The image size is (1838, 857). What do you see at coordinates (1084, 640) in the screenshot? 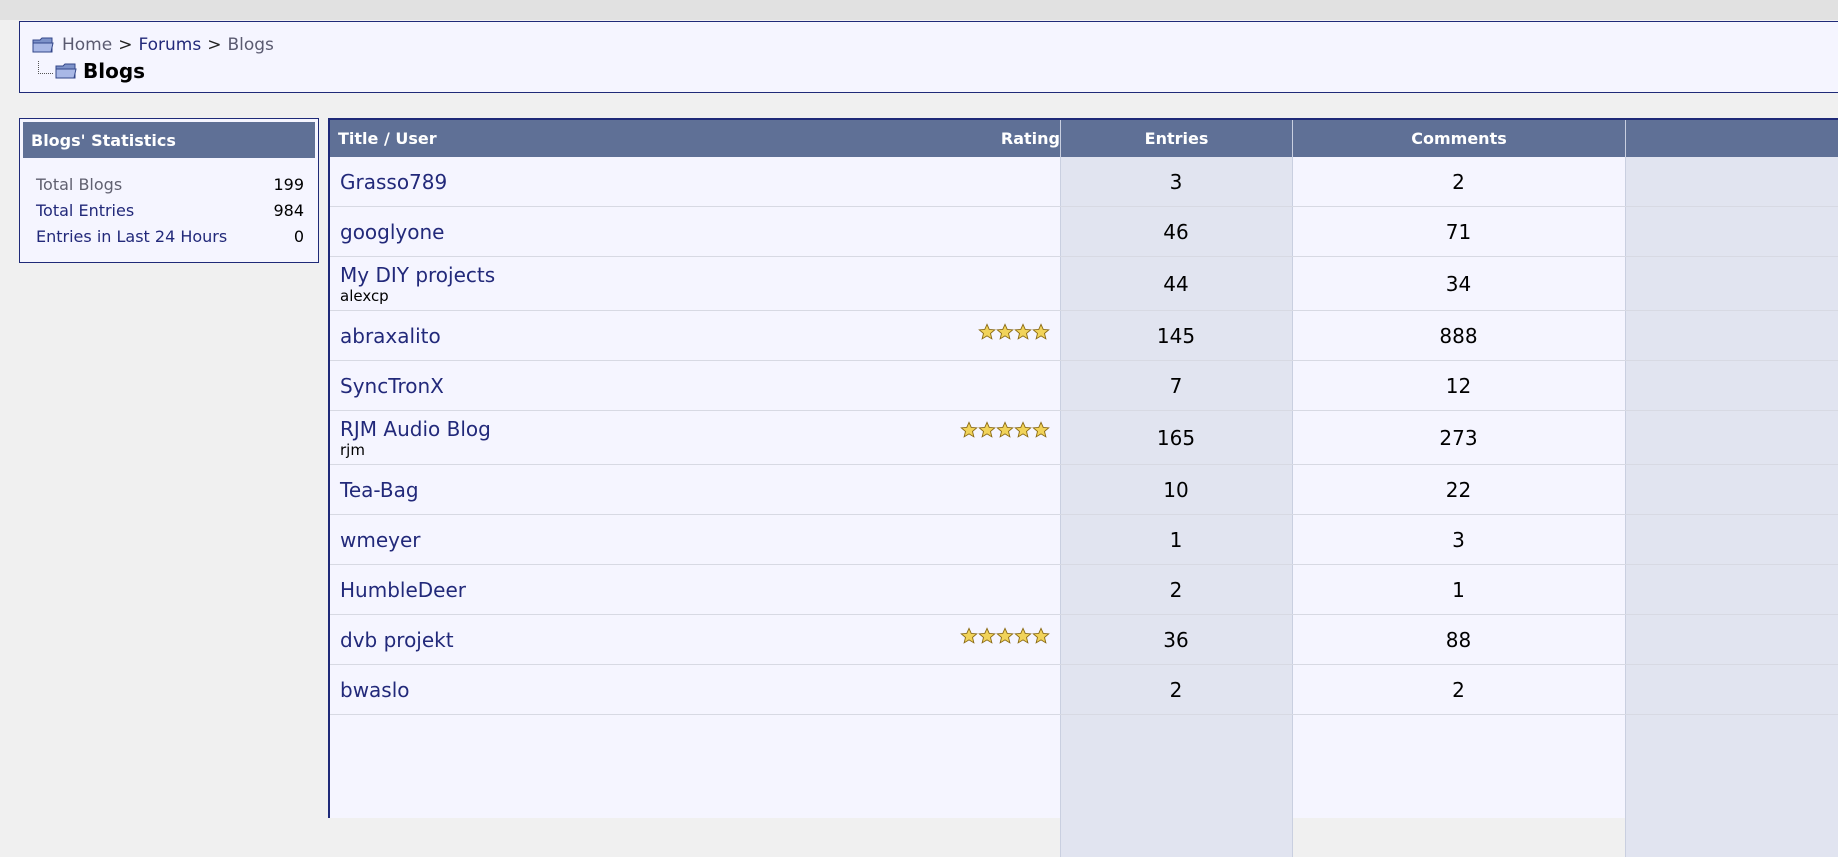
I see `table-row: dvb projekt 36 88` at bounding box center [1084, 640].